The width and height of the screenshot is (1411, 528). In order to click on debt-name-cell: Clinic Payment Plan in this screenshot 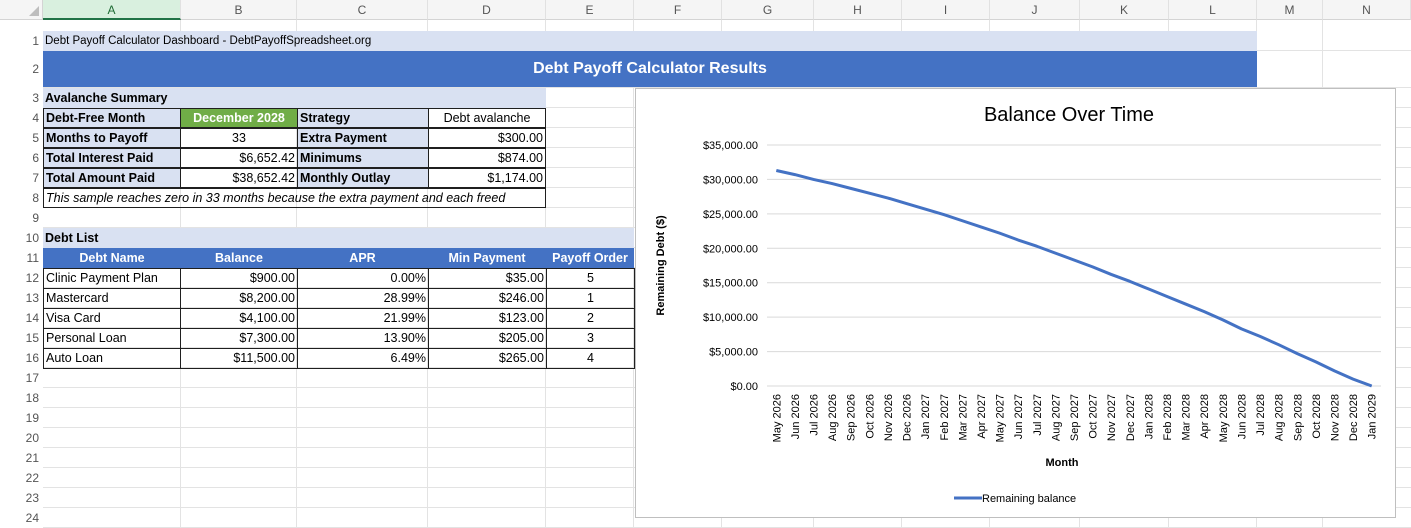, I will do `click(112, 278)`.